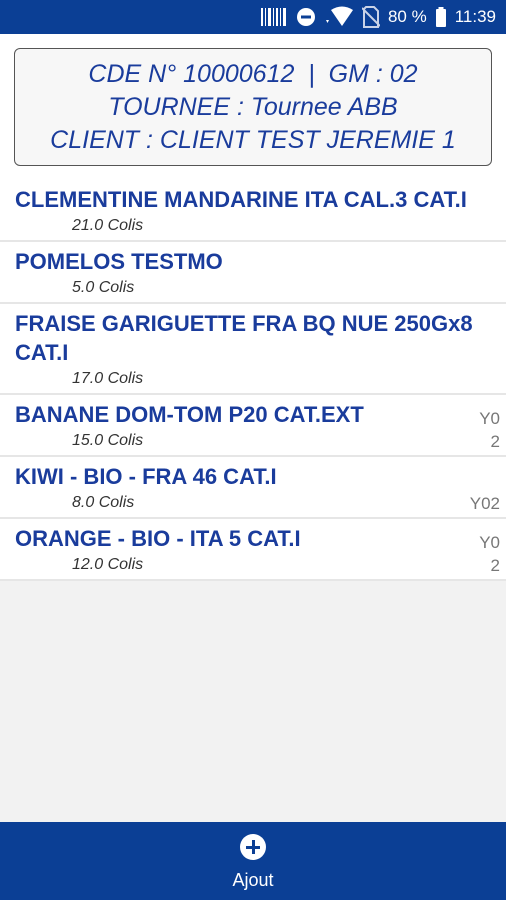 The width and height of the screenshot is (506, 900). Describe the element at coordinates (103, 287) in the screenshot. I see `item-quantity: 5.0 Colis` at that location.